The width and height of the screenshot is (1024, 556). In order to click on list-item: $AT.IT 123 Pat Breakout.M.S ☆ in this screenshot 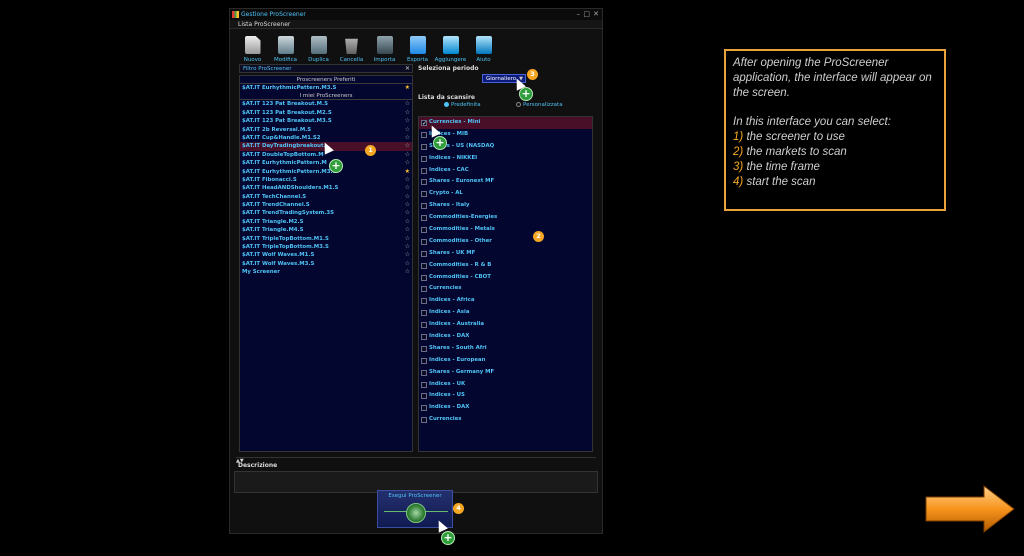, I will do `click(326, 104)`.